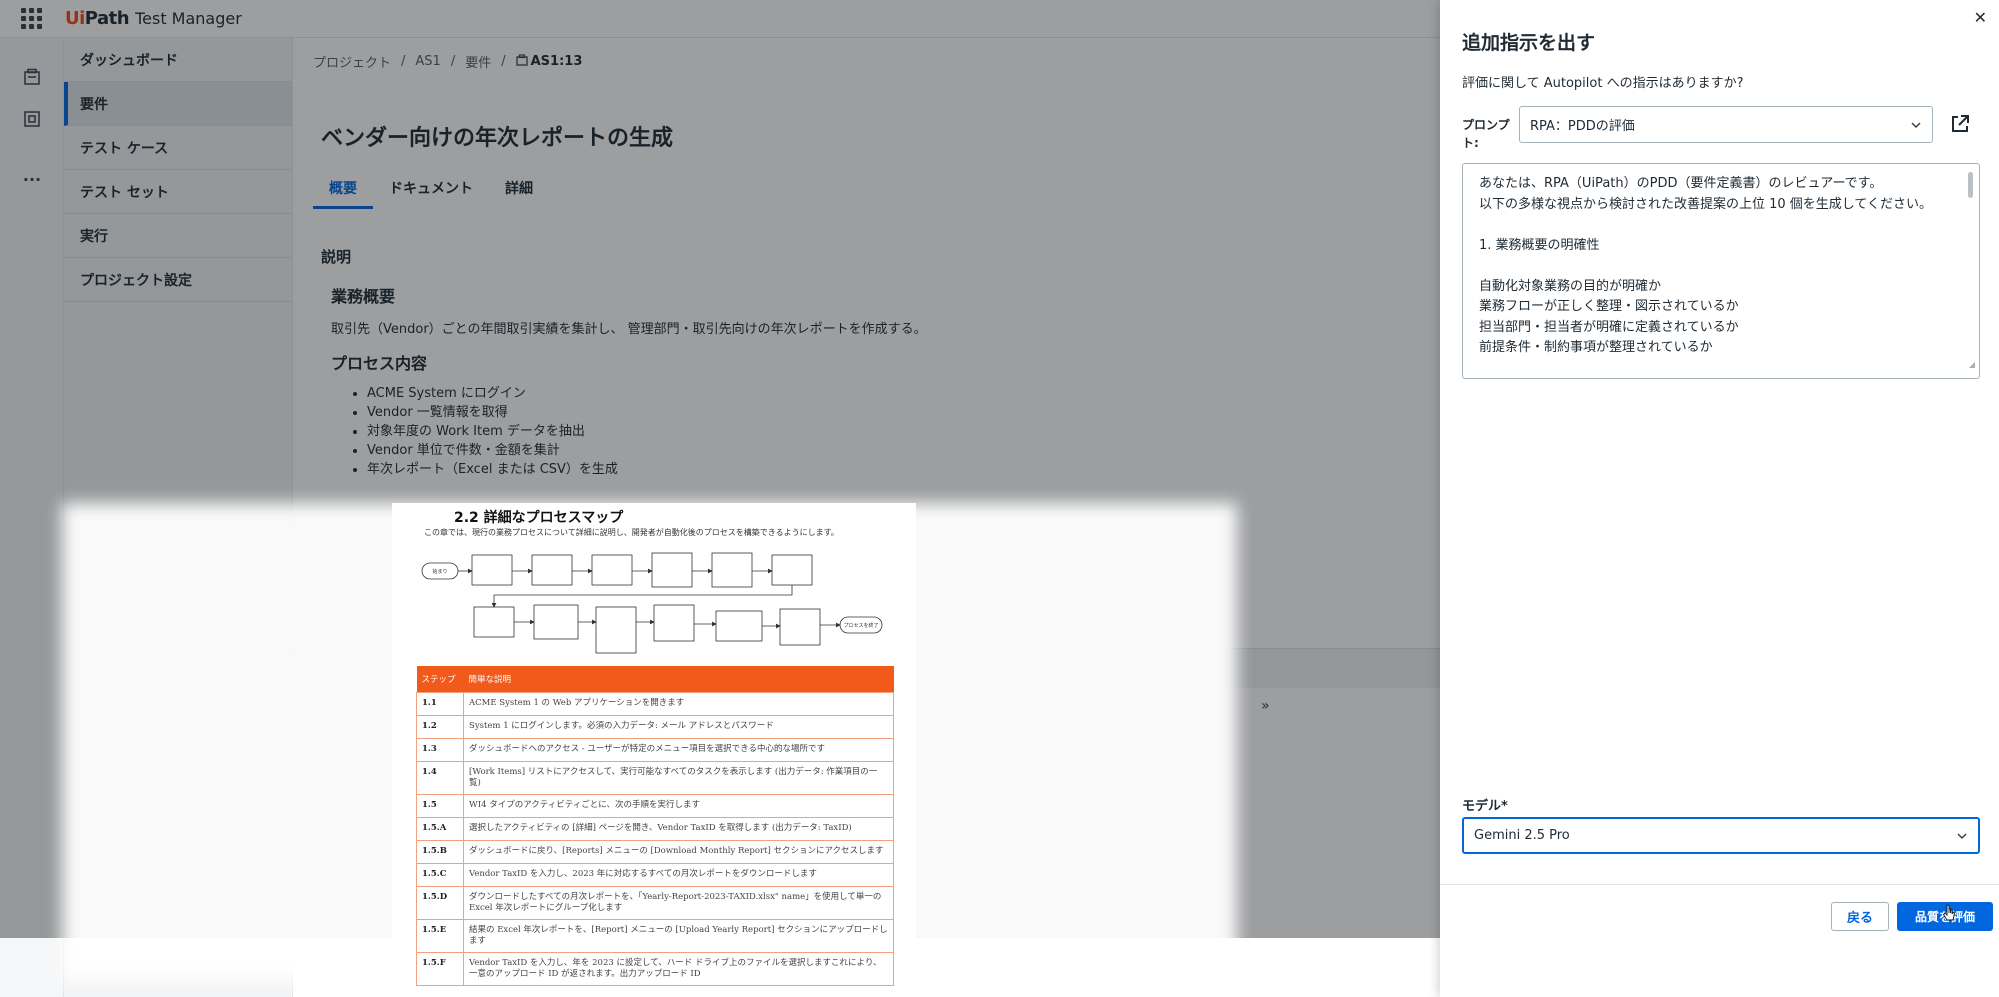  I want to click on prompt-line: 前提条件・制約事項が整理されているか, so click(1596, 347).